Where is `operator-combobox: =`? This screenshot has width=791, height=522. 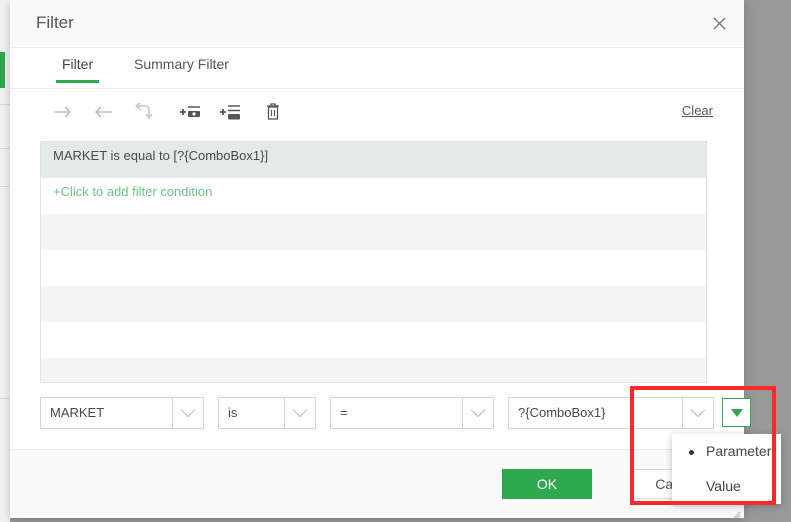 operator-combobox: = is located at coordinates (412, 413).